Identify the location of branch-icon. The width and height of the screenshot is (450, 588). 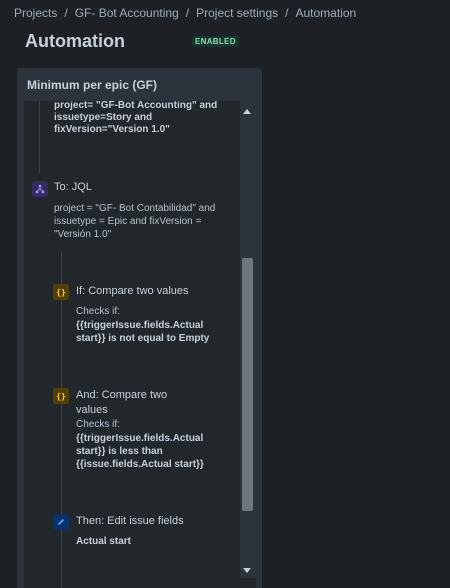
(40, 189).